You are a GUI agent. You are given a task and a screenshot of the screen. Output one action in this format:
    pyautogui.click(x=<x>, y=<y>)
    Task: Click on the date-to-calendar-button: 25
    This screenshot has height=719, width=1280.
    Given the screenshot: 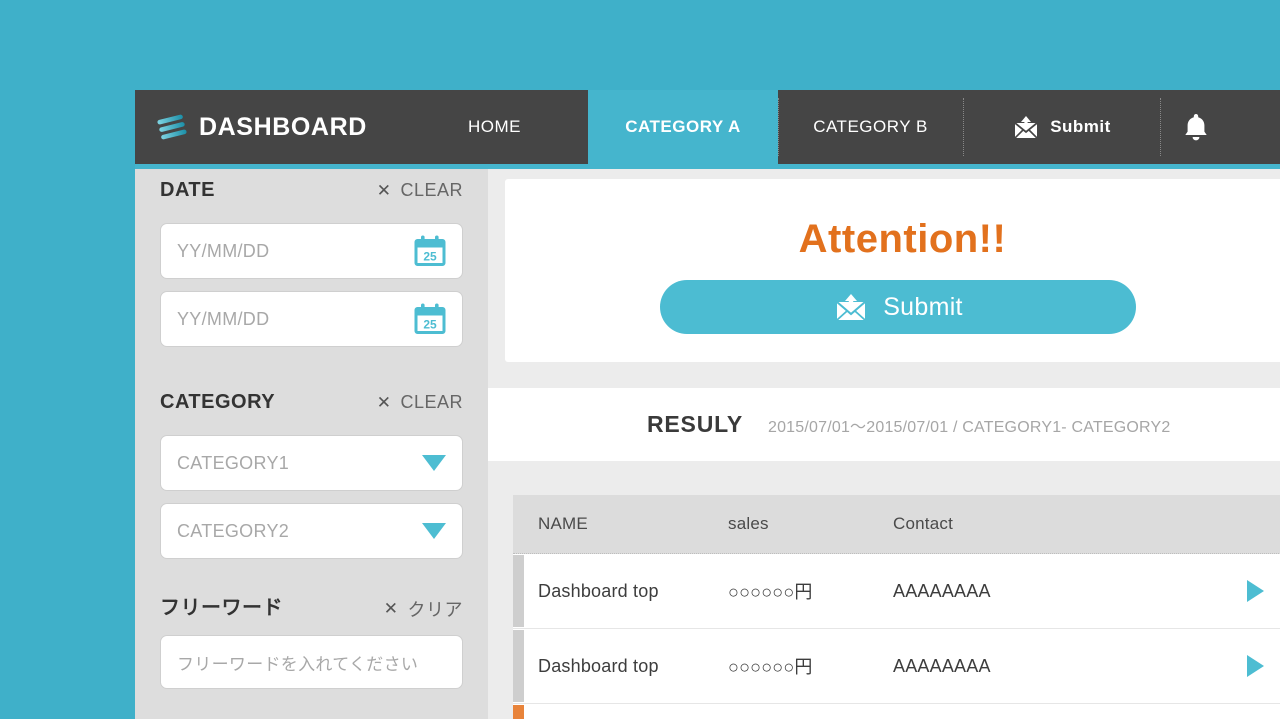 What is the action you would take?
    pyautogui.click(x=430, y=319)
    